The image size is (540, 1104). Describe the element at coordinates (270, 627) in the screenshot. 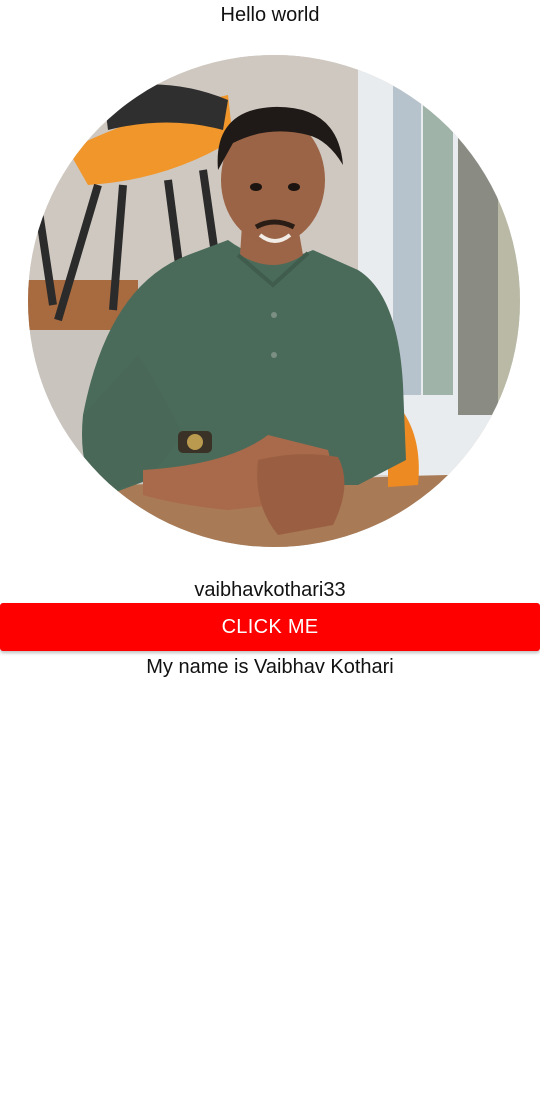

I see `click-me-button: CLICK ME` at that location.